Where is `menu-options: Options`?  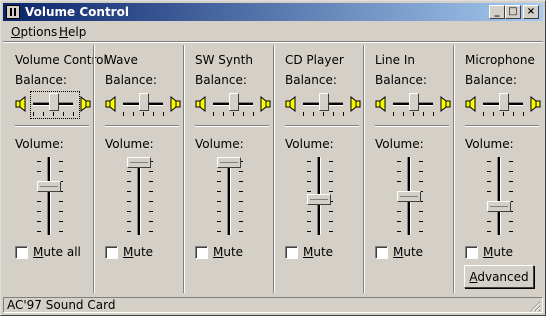
menu-options: Options is located at coordinates (34, 32).